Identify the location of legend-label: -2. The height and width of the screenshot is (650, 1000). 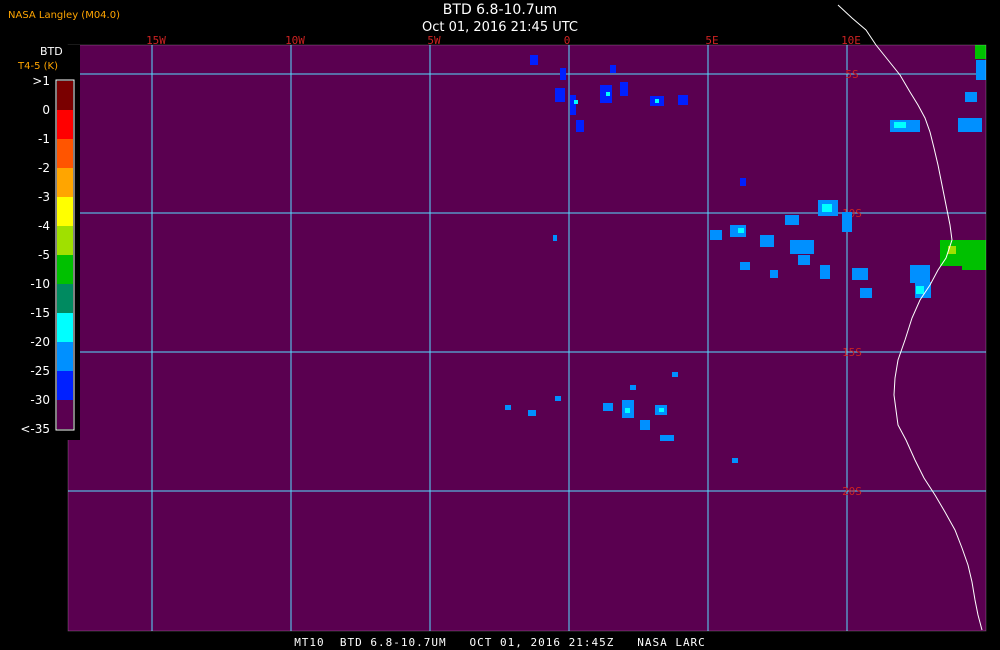
(44, 168).